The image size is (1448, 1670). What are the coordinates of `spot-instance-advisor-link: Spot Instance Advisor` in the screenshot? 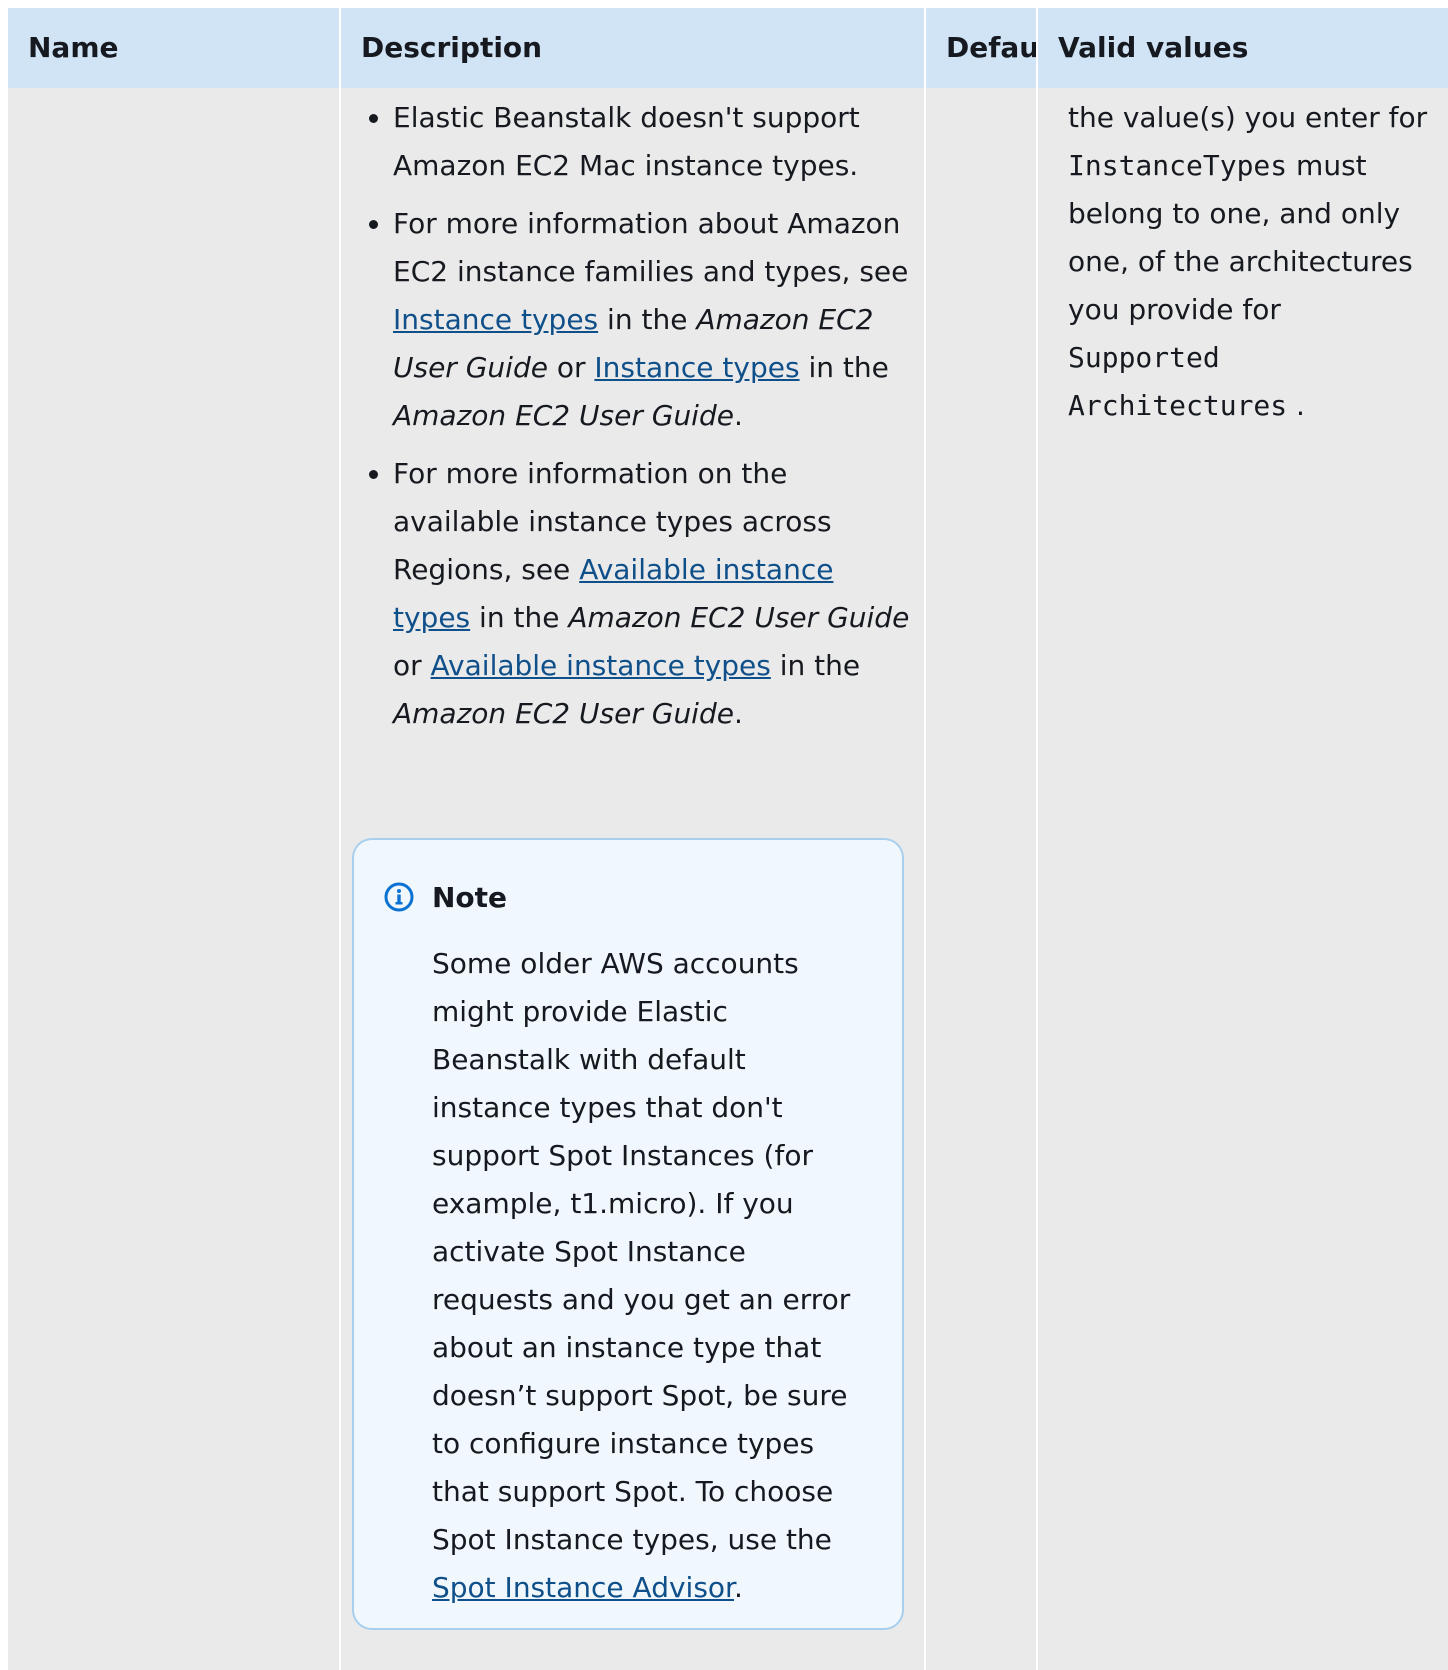 It's located at (583, 1587).